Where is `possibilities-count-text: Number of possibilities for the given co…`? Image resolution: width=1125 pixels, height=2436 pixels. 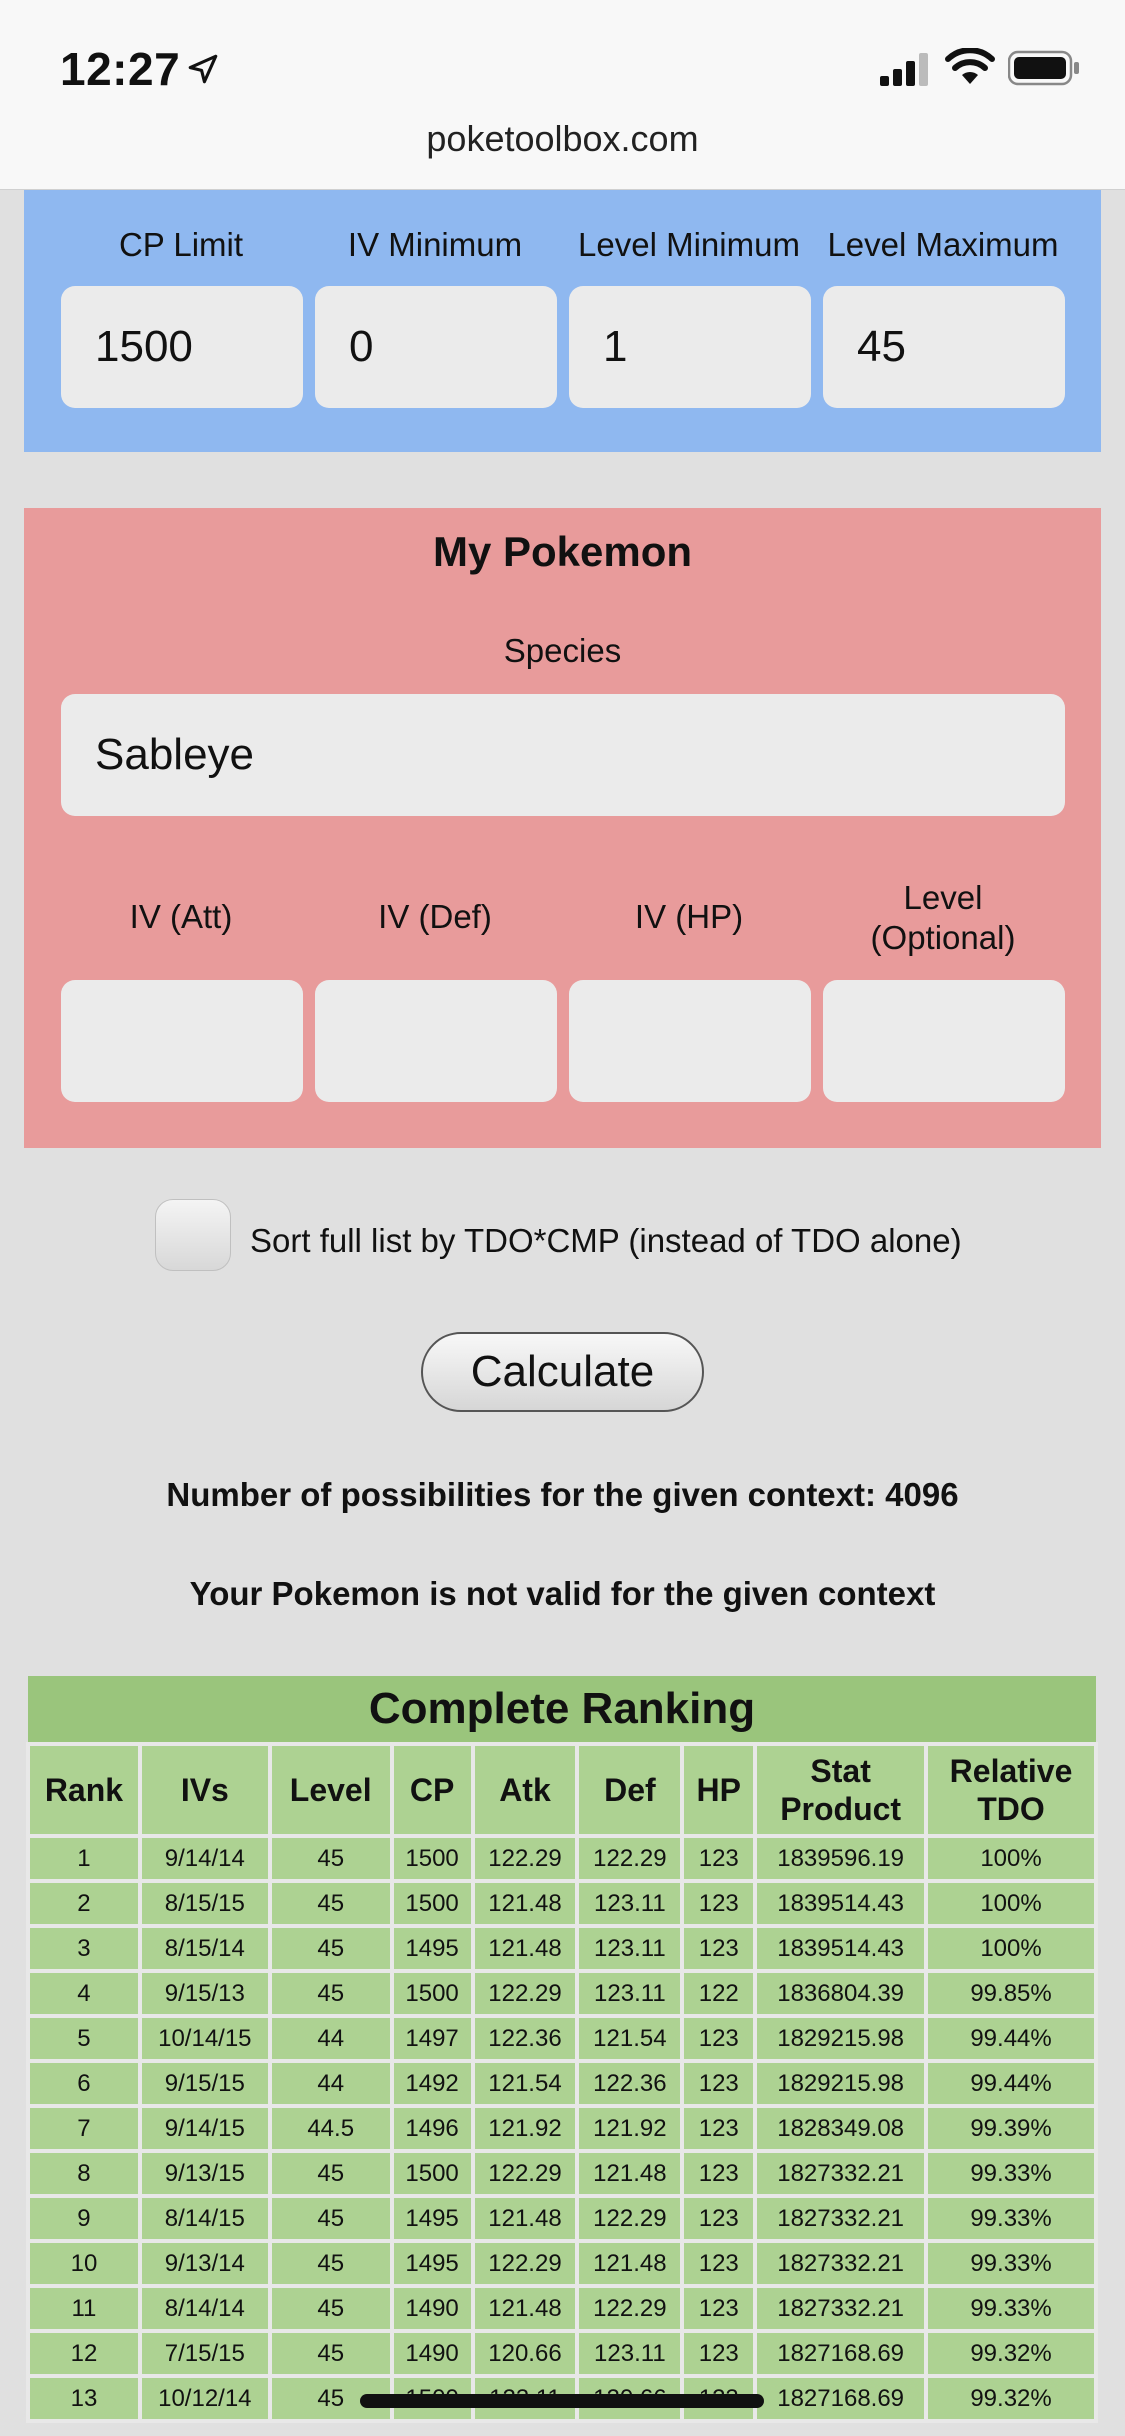
possibilities-count-text: Number of possibilities for the given co… is located at coordinates (562, 1494).